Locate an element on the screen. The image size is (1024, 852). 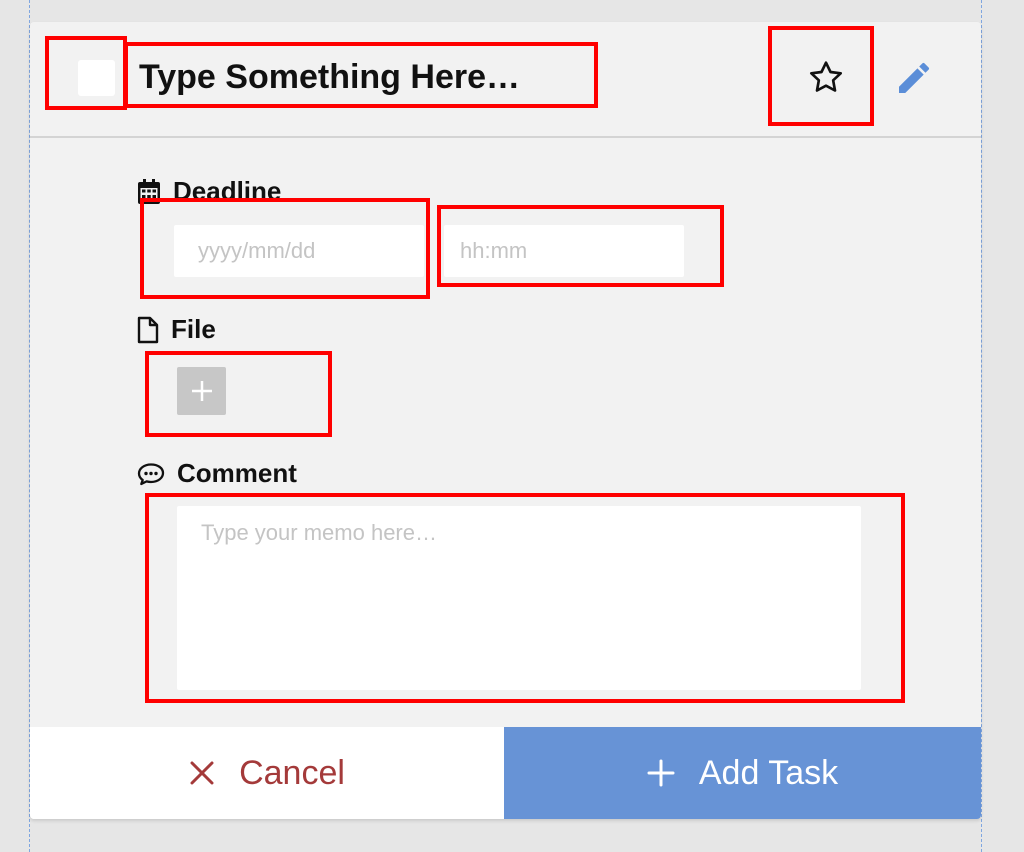
file-label-text: File is located at coordinates (193, 329).